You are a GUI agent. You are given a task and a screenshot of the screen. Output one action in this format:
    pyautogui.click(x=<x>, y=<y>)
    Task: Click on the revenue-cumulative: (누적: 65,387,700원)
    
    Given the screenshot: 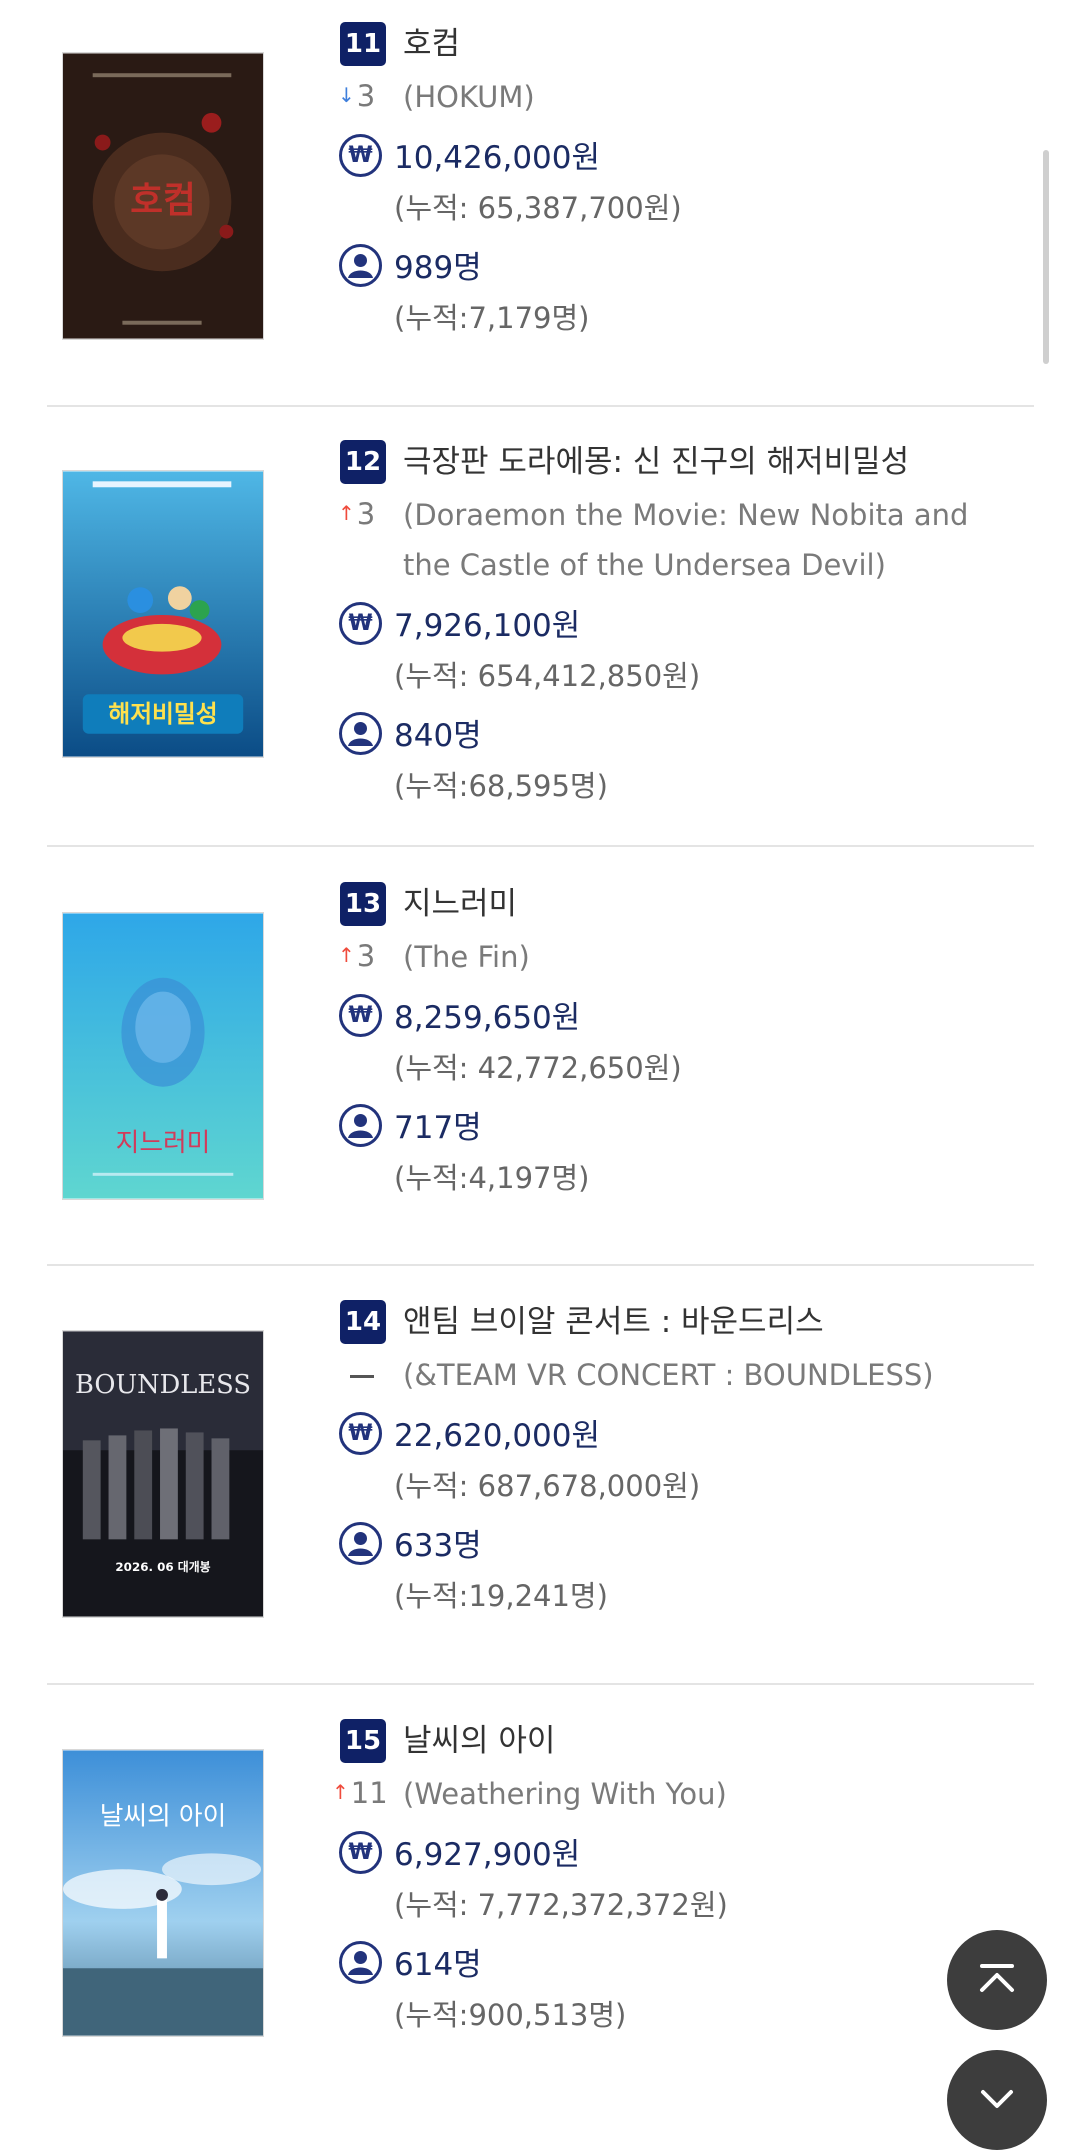 What is the action you would take?
    pyautogui.click(x=538, y=208)
    